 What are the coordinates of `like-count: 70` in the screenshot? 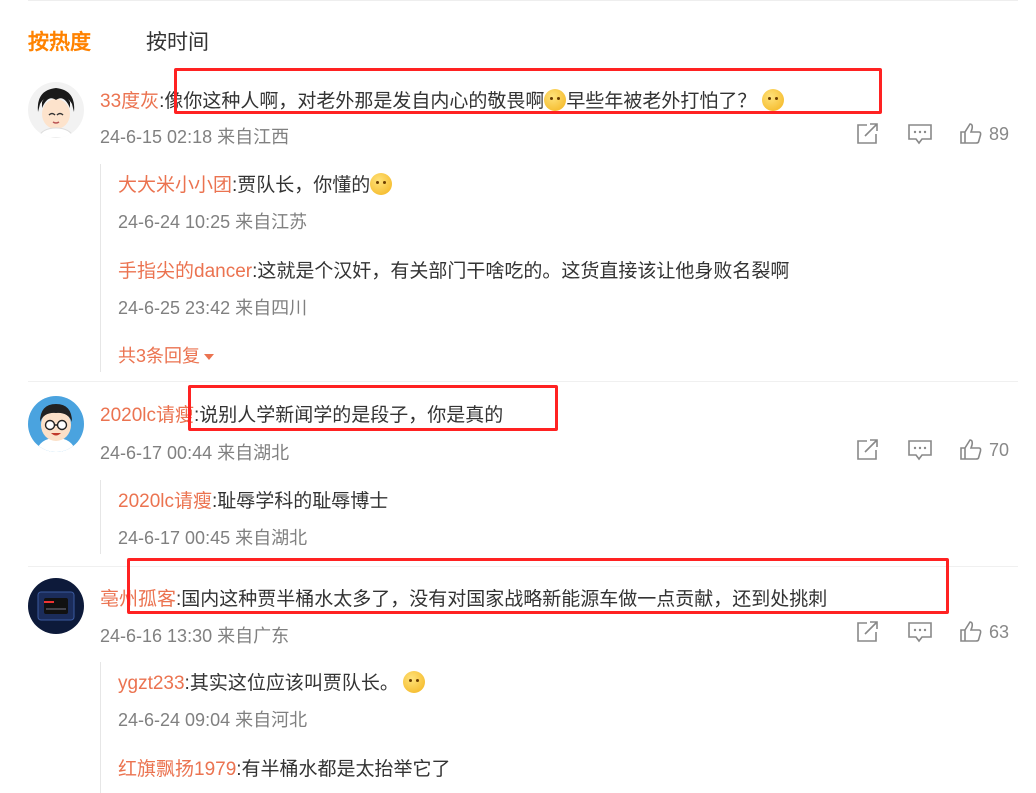 It's located at (999, 449).